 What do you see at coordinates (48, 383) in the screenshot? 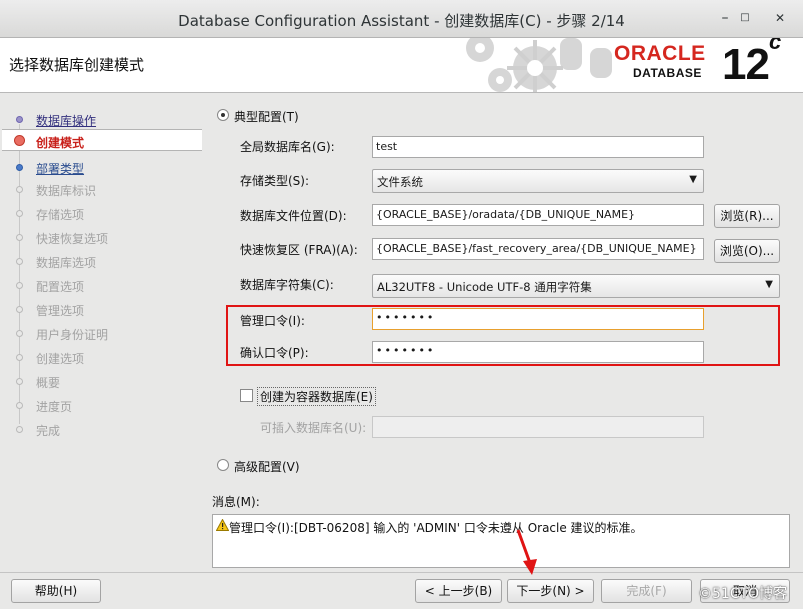
I see `step-label: 概要` at bounding box center [48, 383].